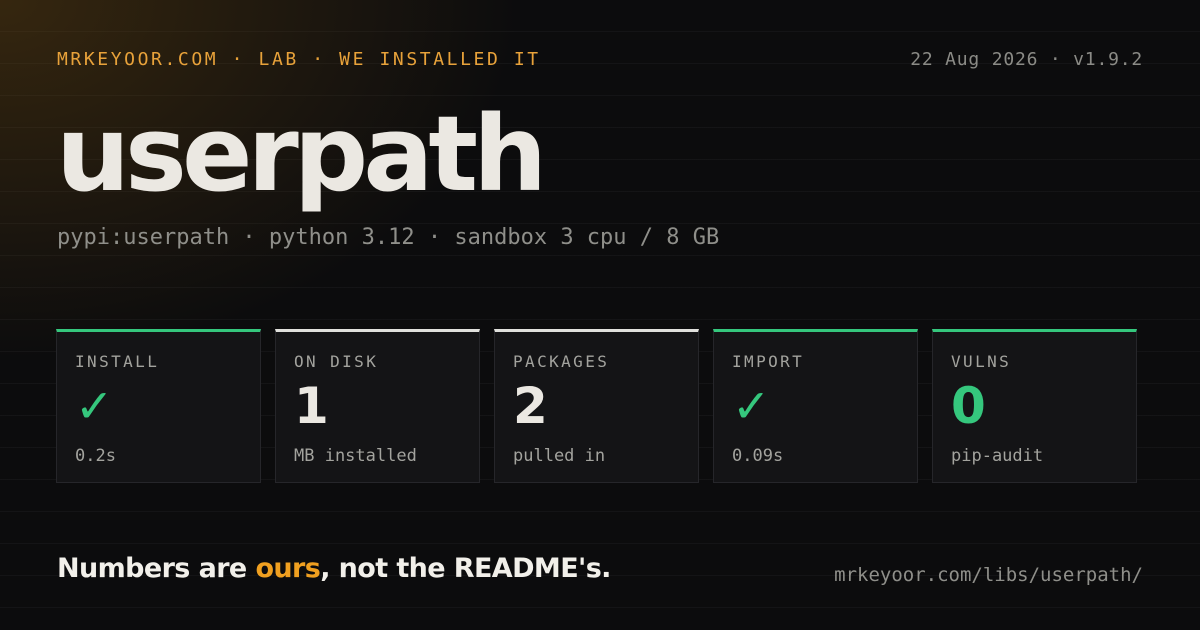  What do you see at coordinates (1034, 406) in the screenshot?
I see `stat-card-vulns: VULNS 0 pip-audit` at bounding box center [1034, 406].